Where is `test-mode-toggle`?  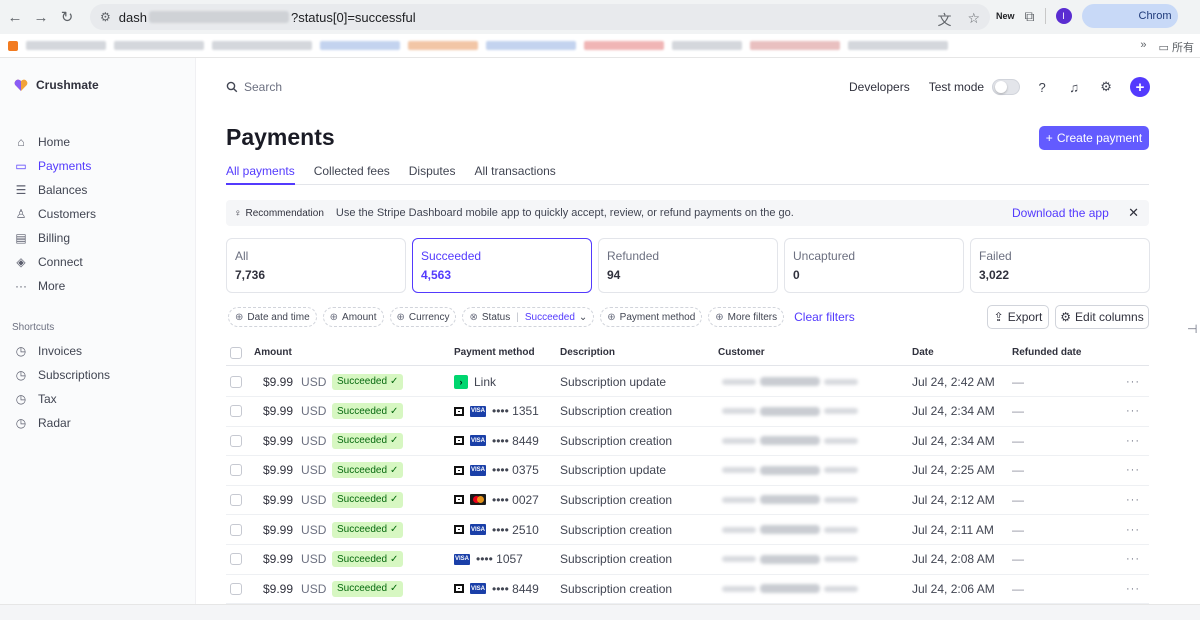
test-mode-toggle is located at coordinates (1006, 87).